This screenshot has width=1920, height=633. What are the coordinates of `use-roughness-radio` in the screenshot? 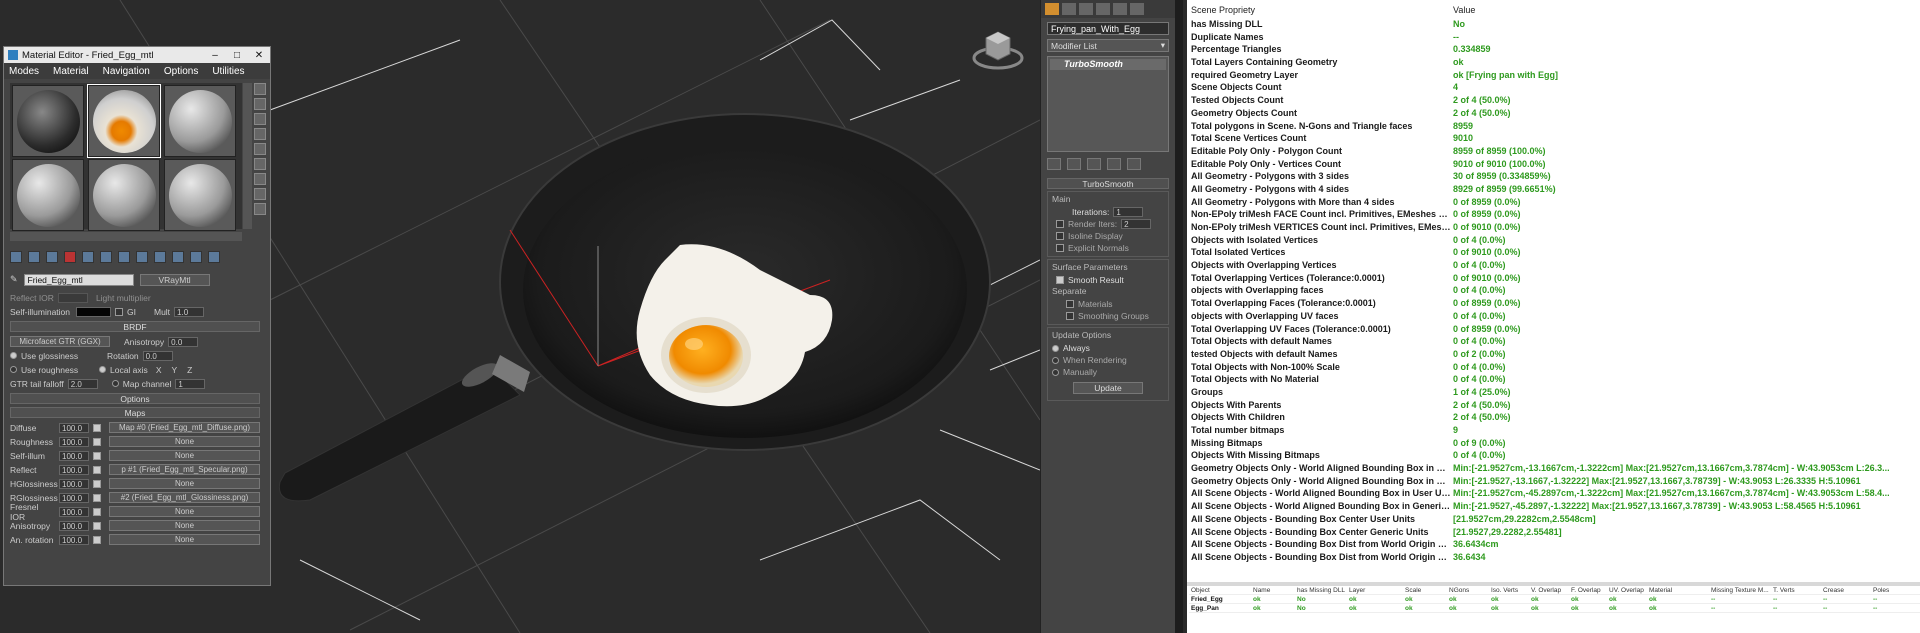 It's located at (13, 369).